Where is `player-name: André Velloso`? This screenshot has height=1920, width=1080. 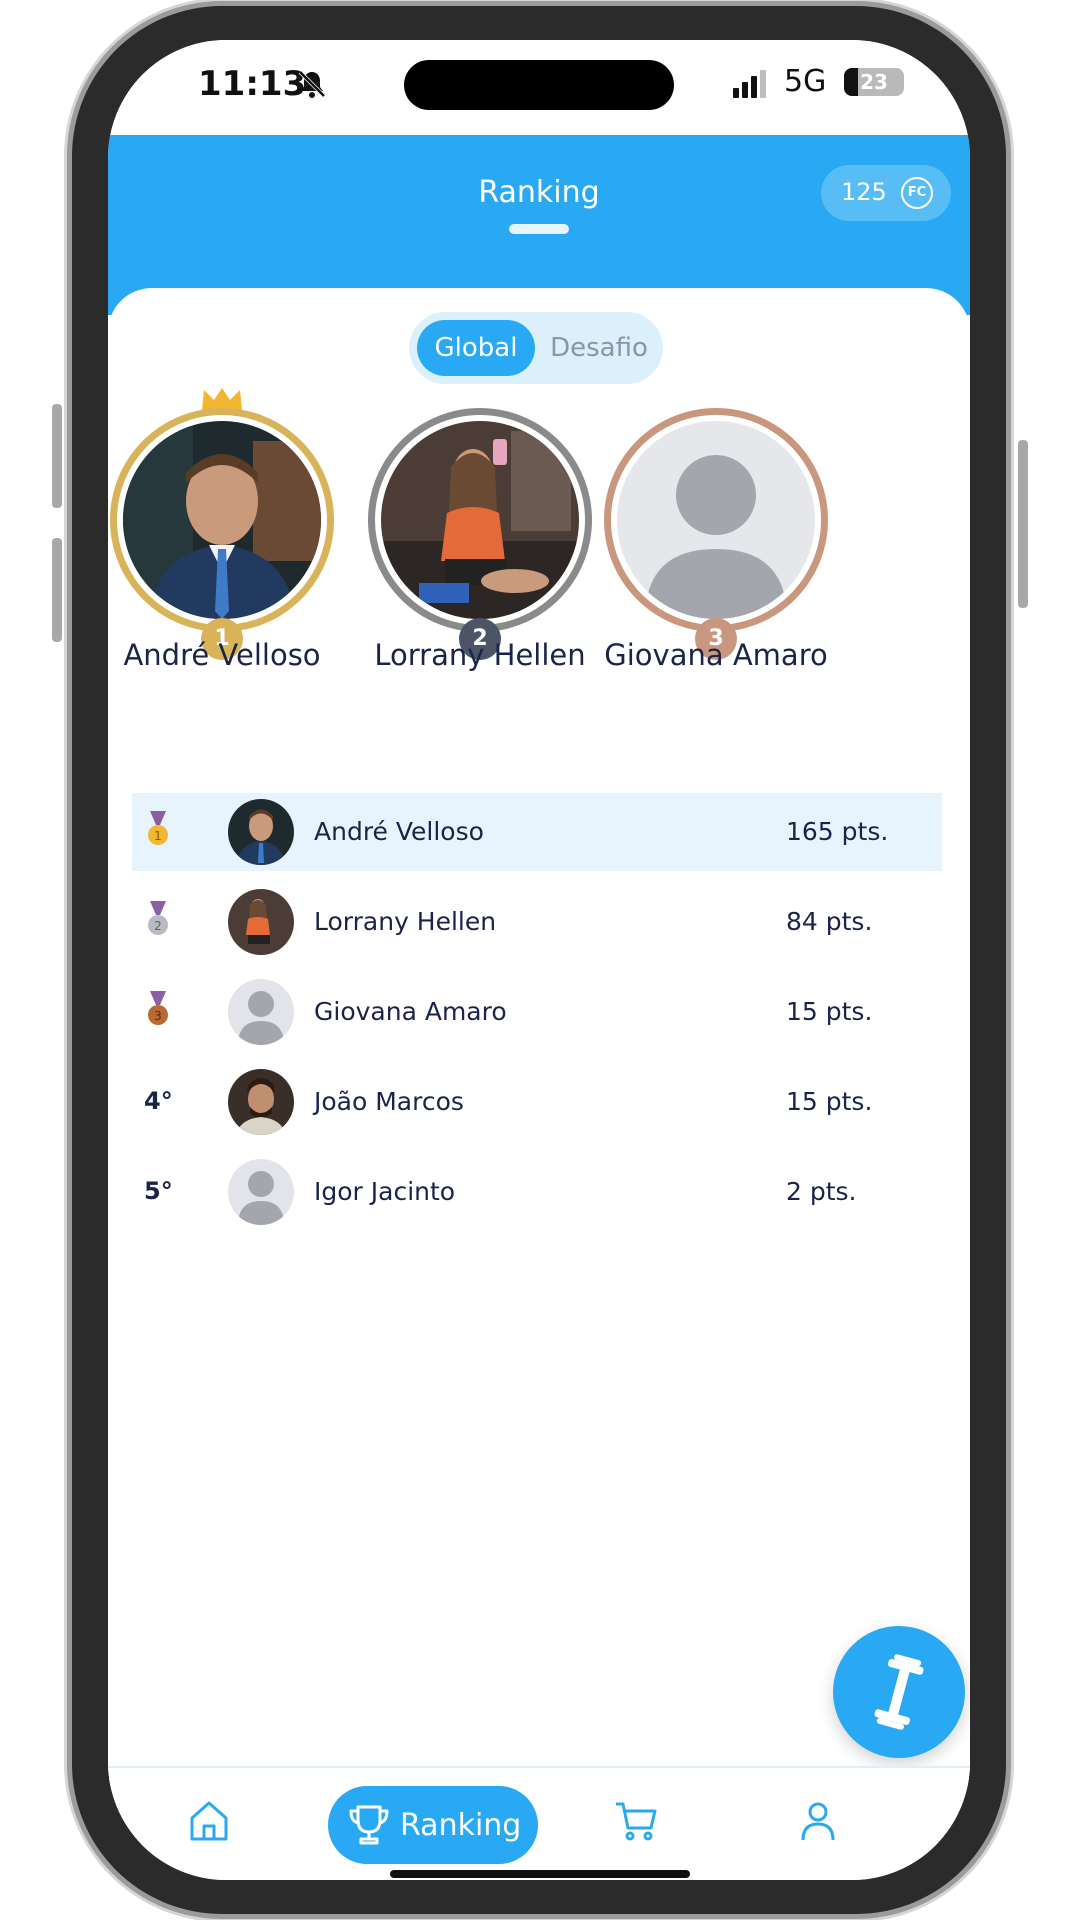 player-name: André Velloso is located at coordinates (399, 831).